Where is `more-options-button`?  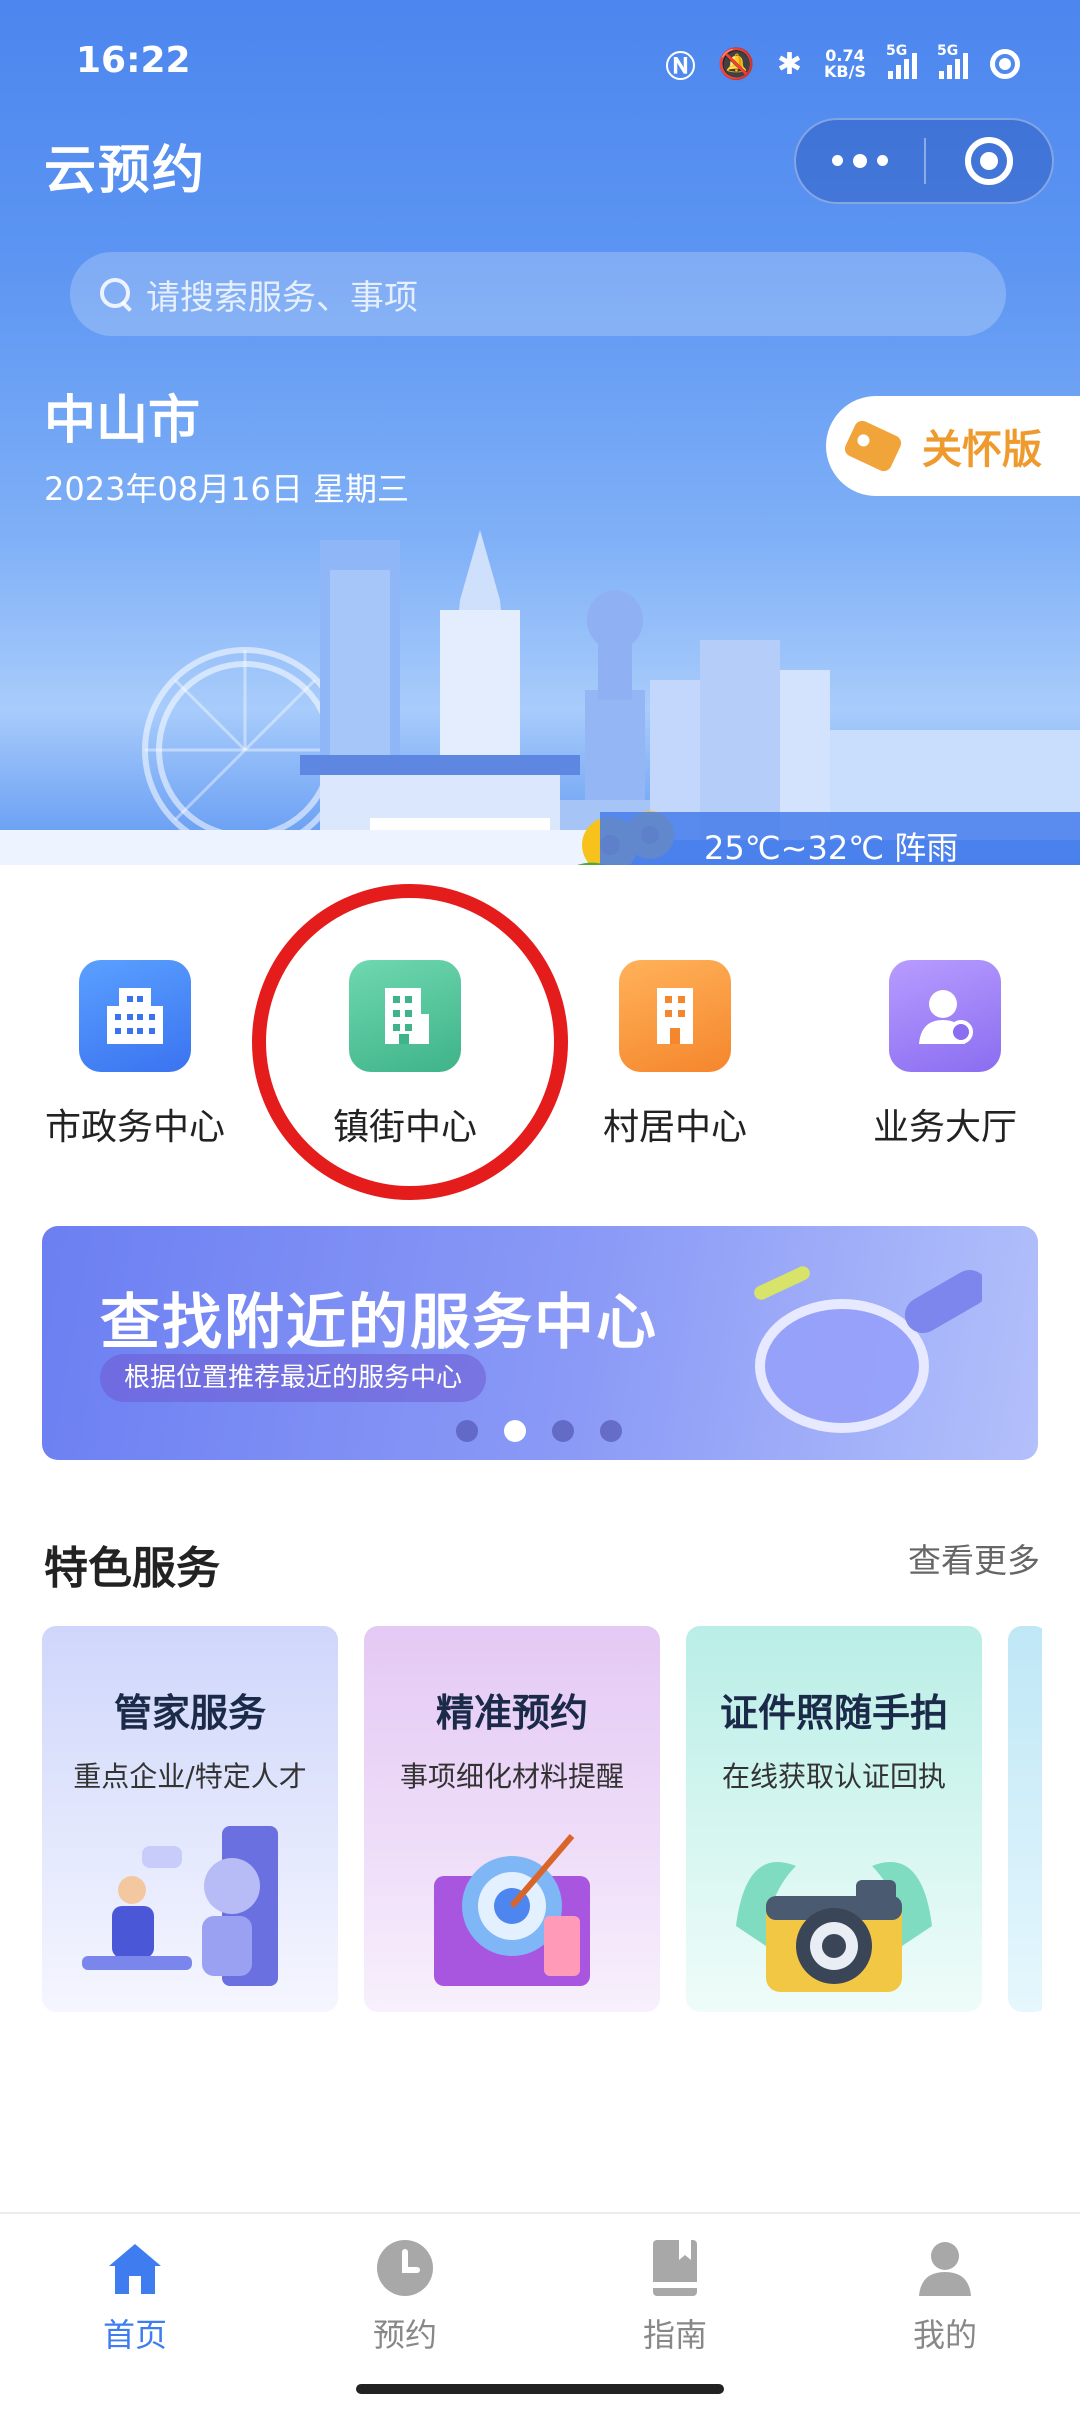 more-options-button is located at coordinates (860, 160).